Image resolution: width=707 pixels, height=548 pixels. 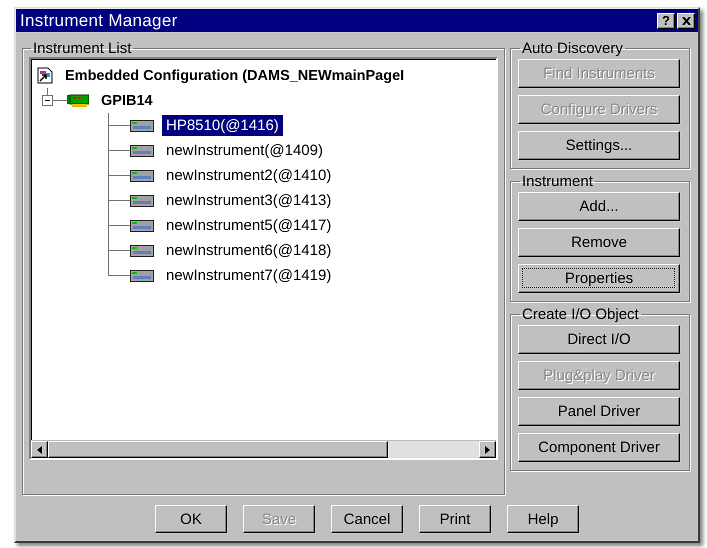 I want to click on action-button: Direct I/O, so click(x=599, y=339).